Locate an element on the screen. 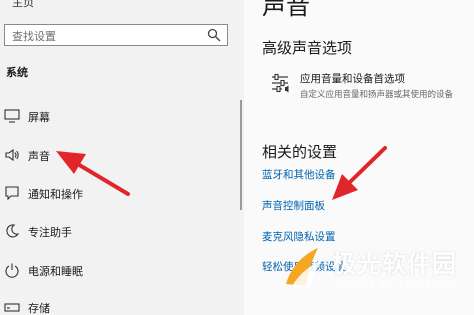 This screenshot has width=474, height=315. sidebar-item-storage: 存储 is located at coordinates (119, 303).